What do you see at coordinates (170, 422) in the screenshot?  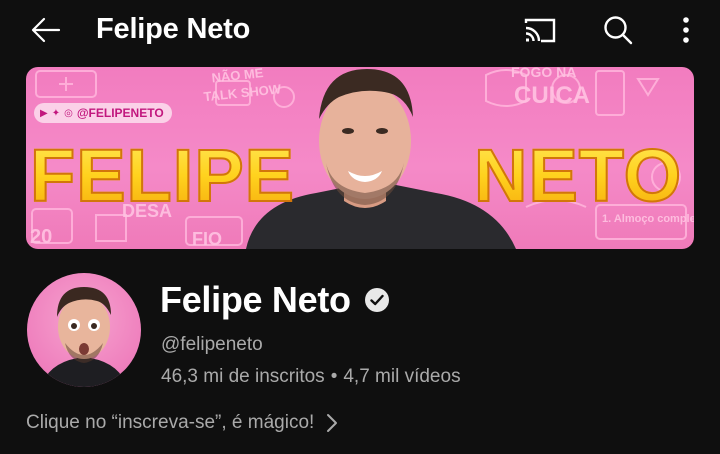 I see `channel-description-text: Clique no “inscreva-se”, é mágico!` at bounding box center [170, 422].